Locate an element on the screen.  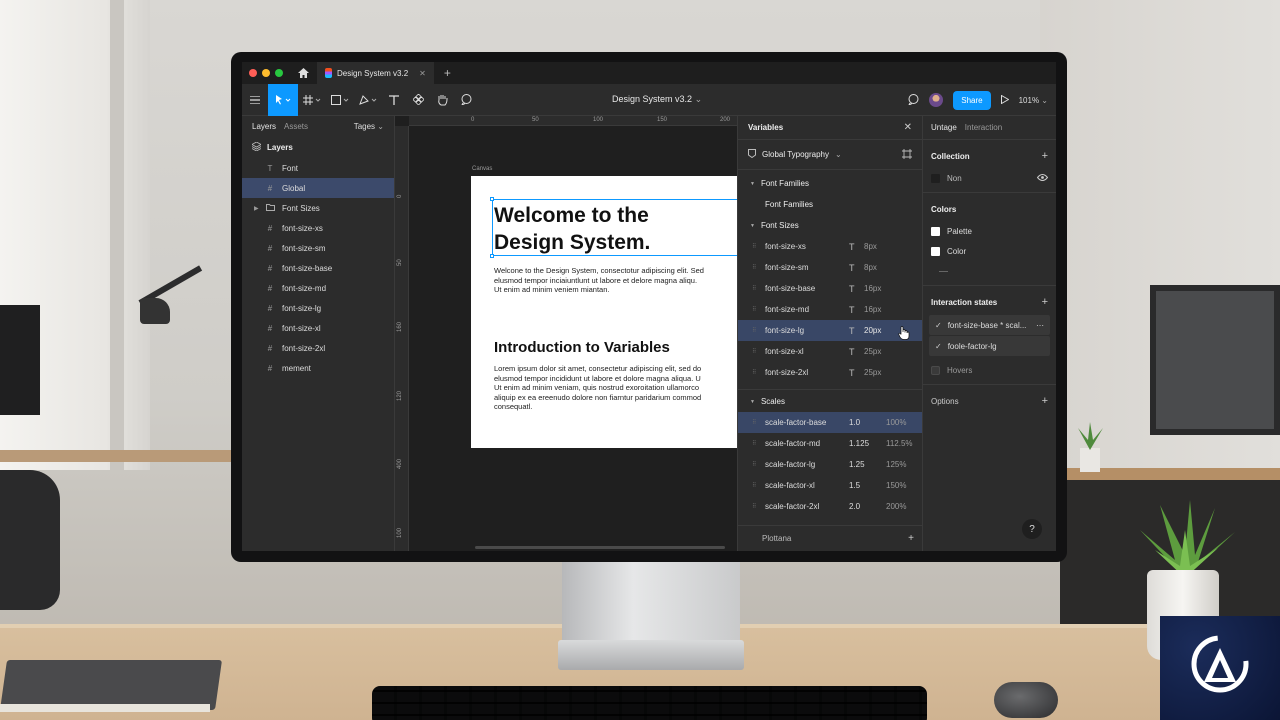
variable-row: ⠿ font-size-base T 16px is located at coordinates (830, 288).